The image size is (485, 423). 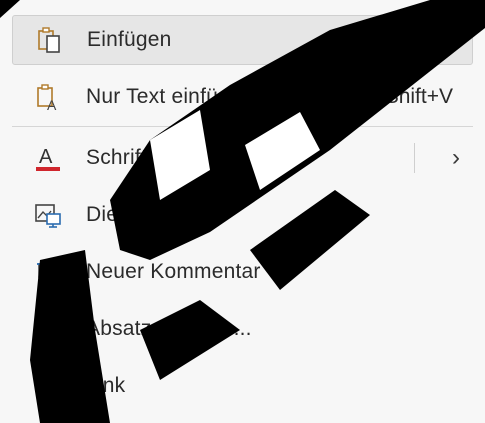 What do you see at coordinates (419, 39) in the screenshot?
I see `menu-item-shortcut: Strg+V` at bounding box center [419, 39].